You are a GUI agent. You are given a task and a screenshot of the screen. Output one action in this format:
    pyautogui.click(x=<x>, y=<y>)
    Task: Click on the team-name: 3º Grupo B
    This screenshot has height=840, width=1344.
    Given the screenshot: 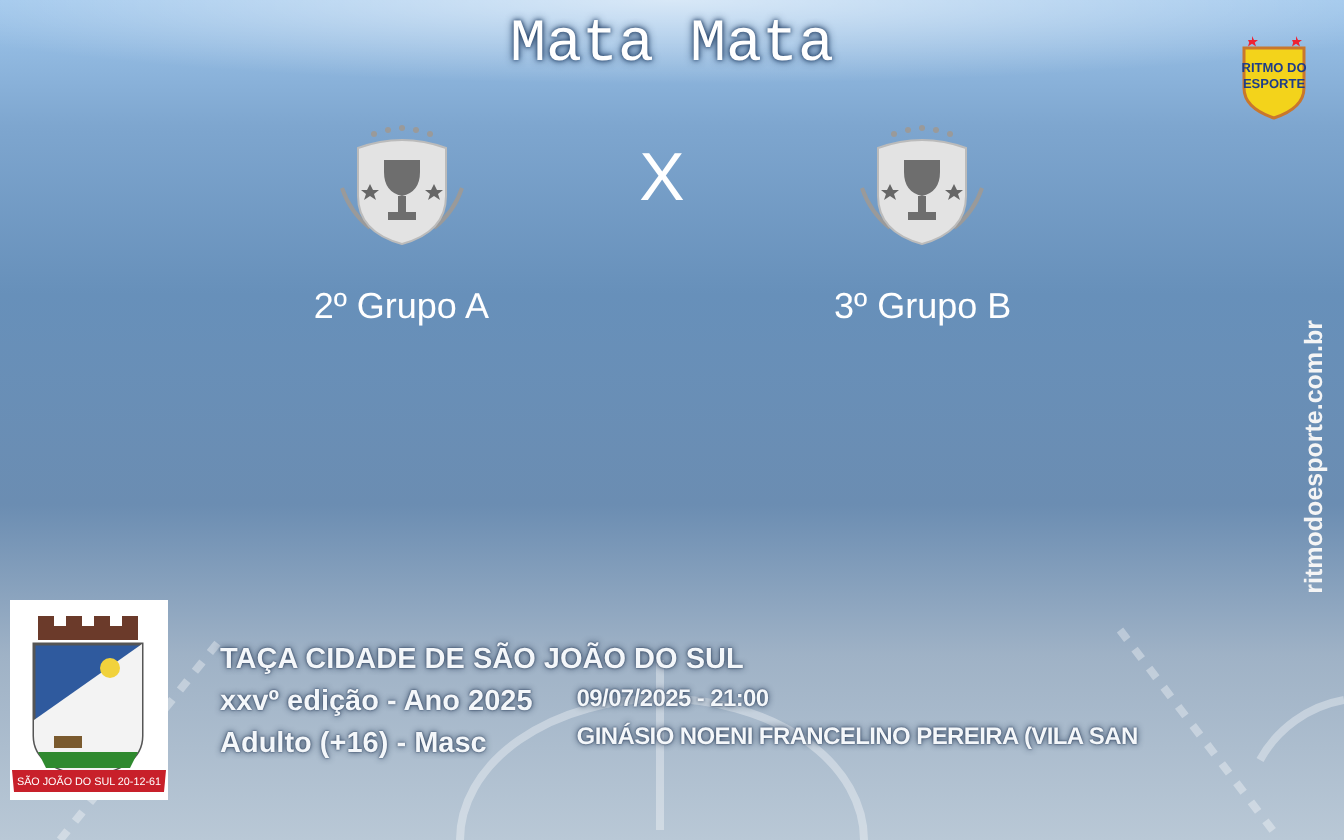 What is the action you would take?
    pyautogui.click(x=923, y=307)
    